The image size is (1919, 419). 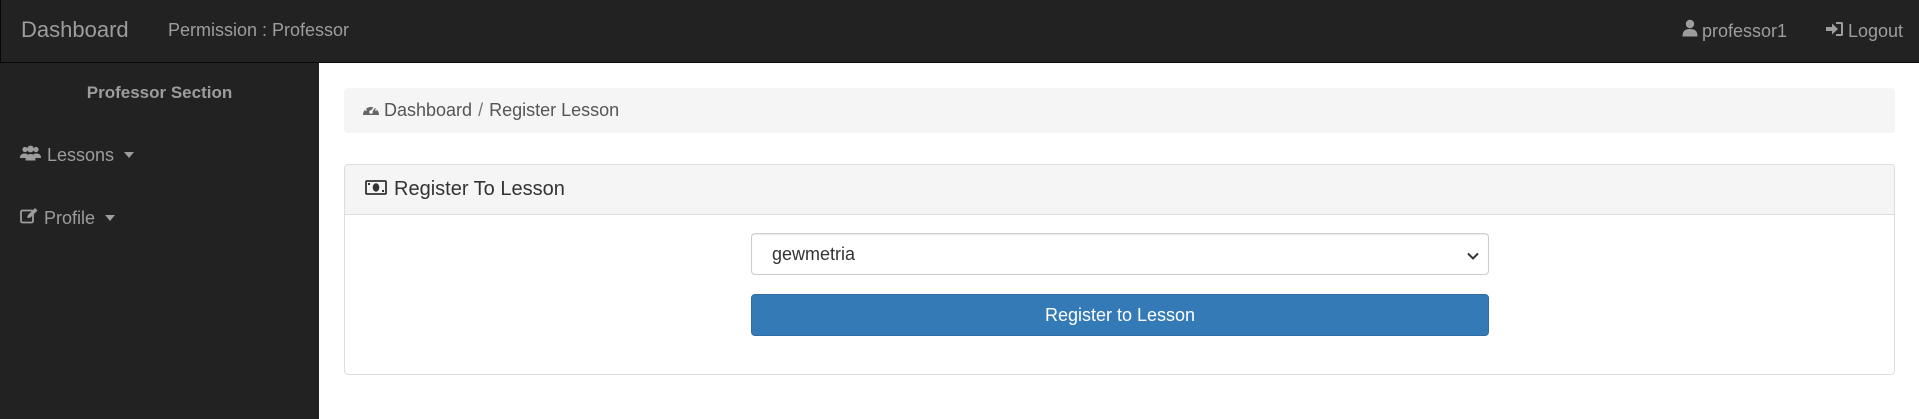 I want to click on logout-label: Logout, so click(x=1876, y=31).